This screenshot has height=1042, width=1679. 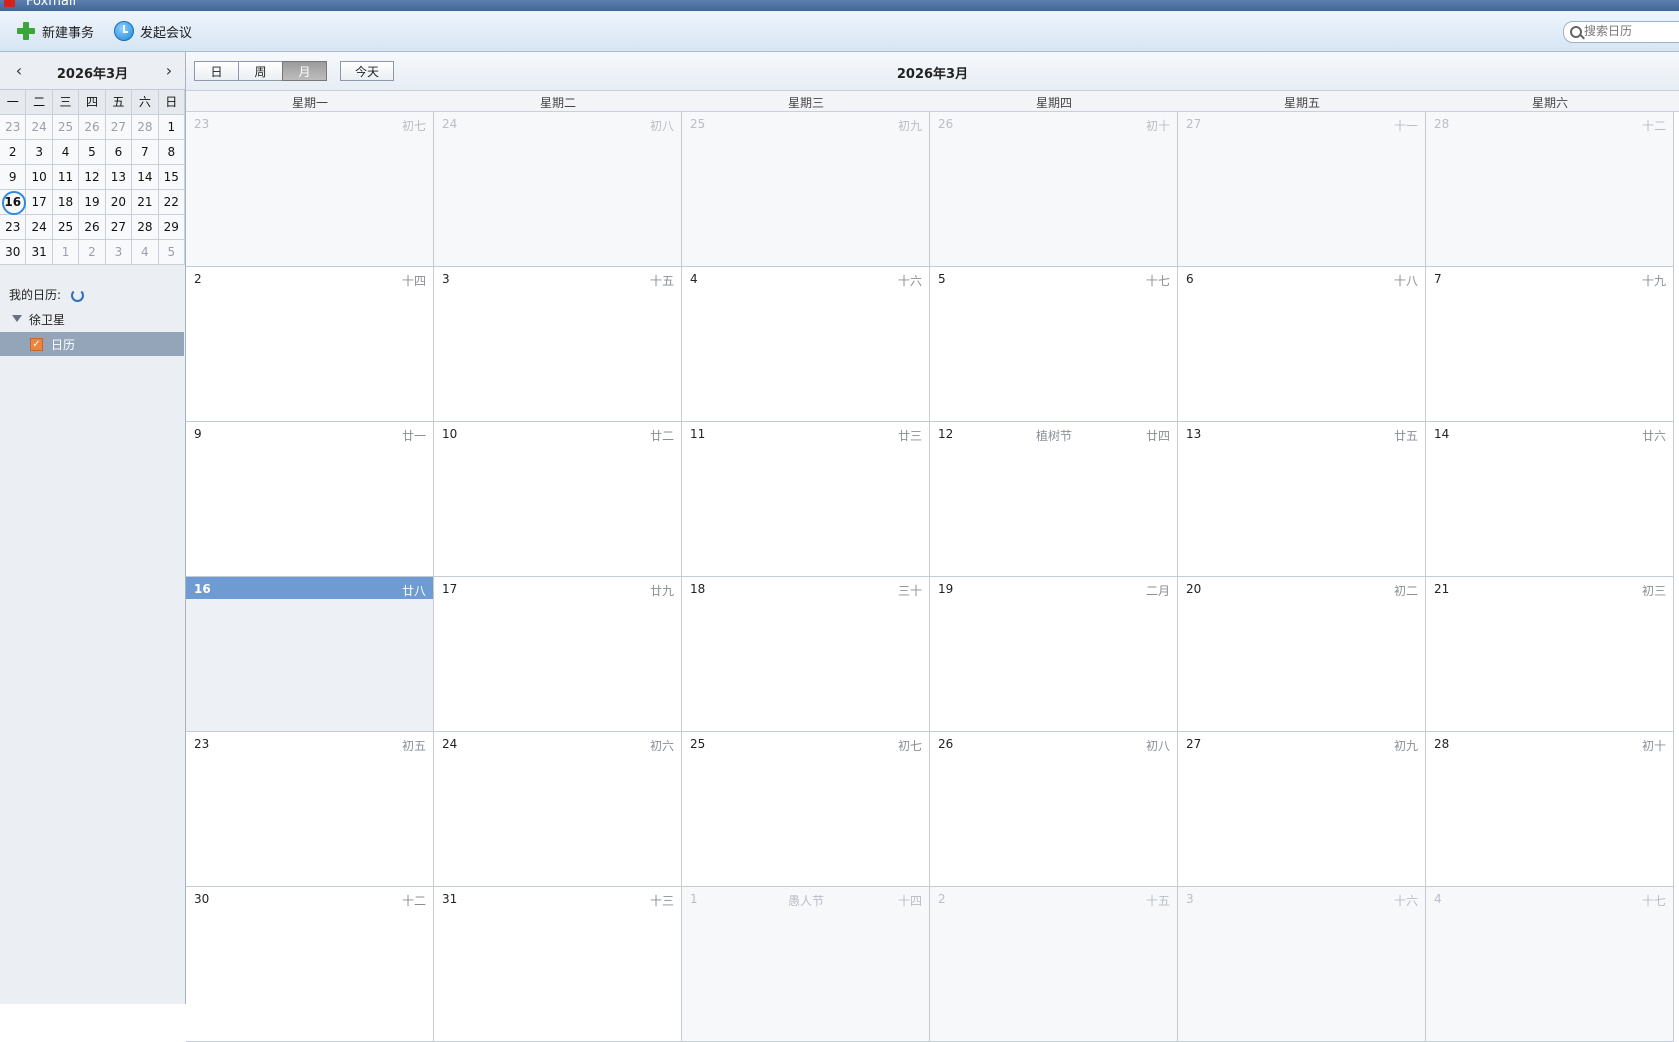 I want to click on day-number: 9, so click(x=198, y=434).